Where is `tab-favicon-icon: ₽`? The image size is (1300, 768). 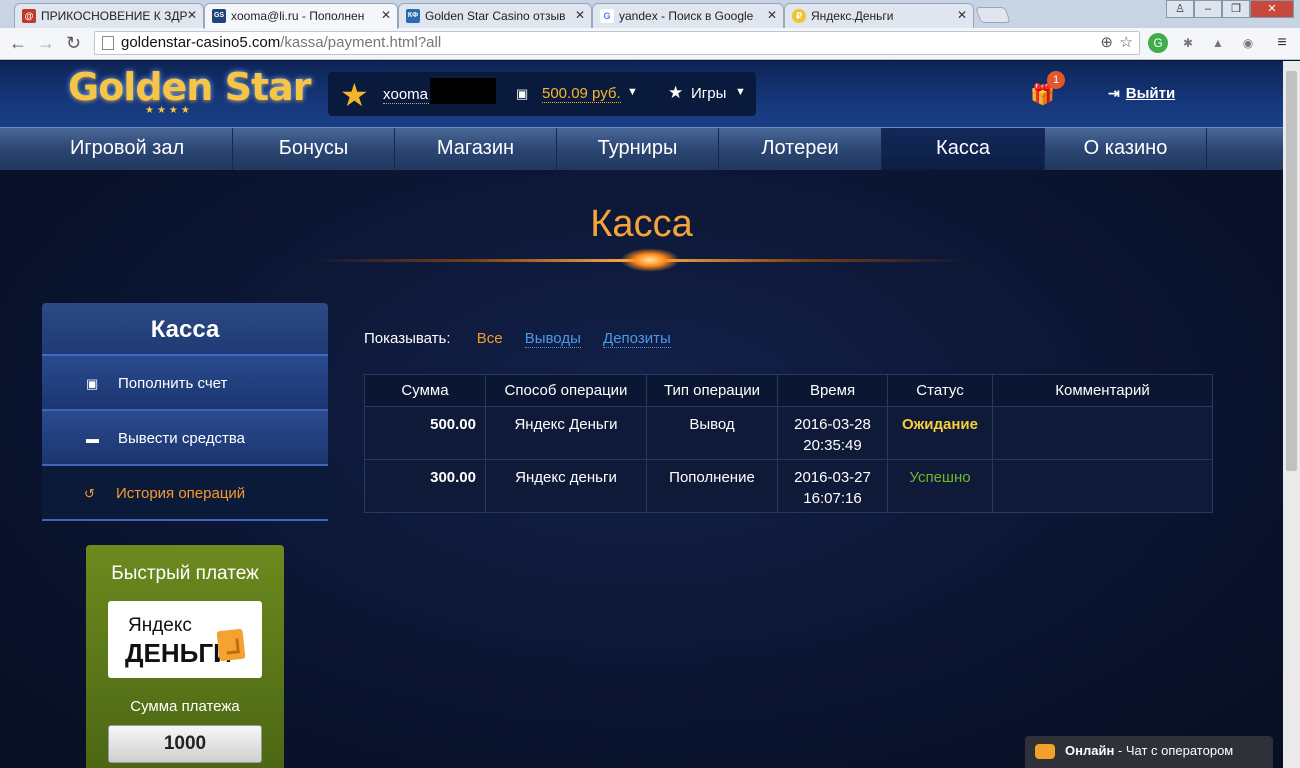 tab-favicon-icon: ₽ is located at coordinates (799, 16).